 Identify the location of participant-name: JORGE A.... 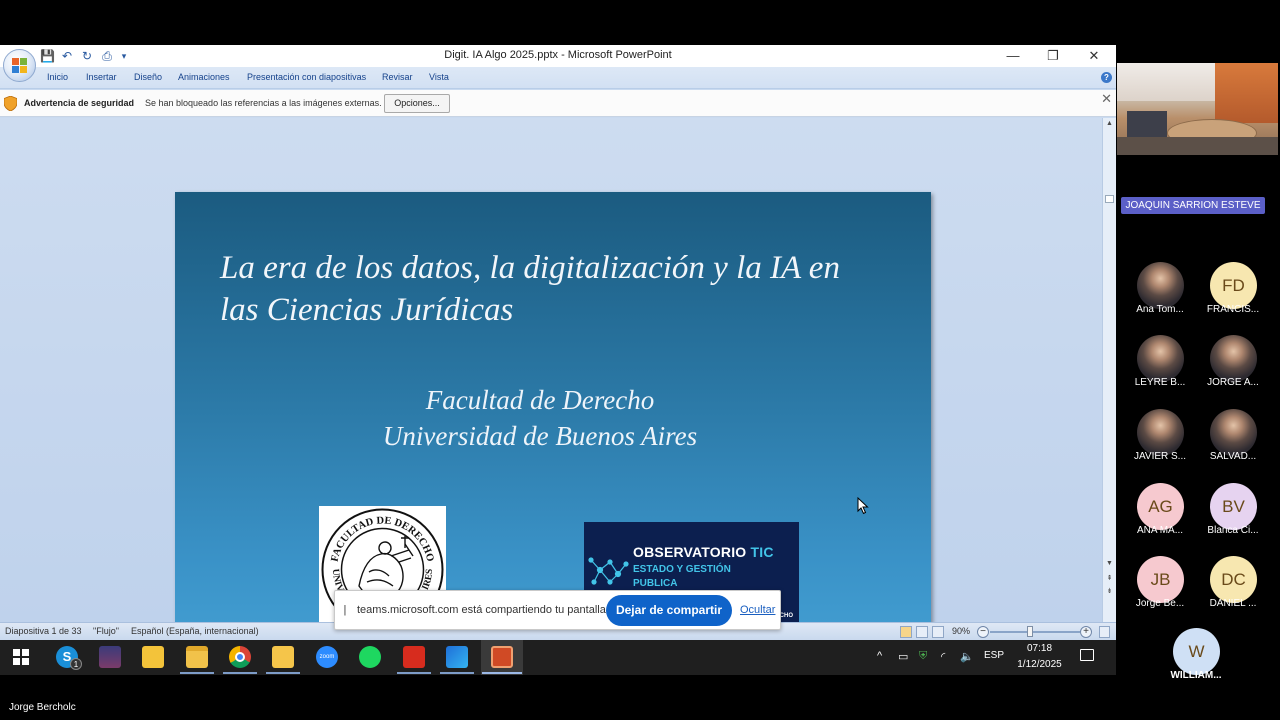
(1233, 382).